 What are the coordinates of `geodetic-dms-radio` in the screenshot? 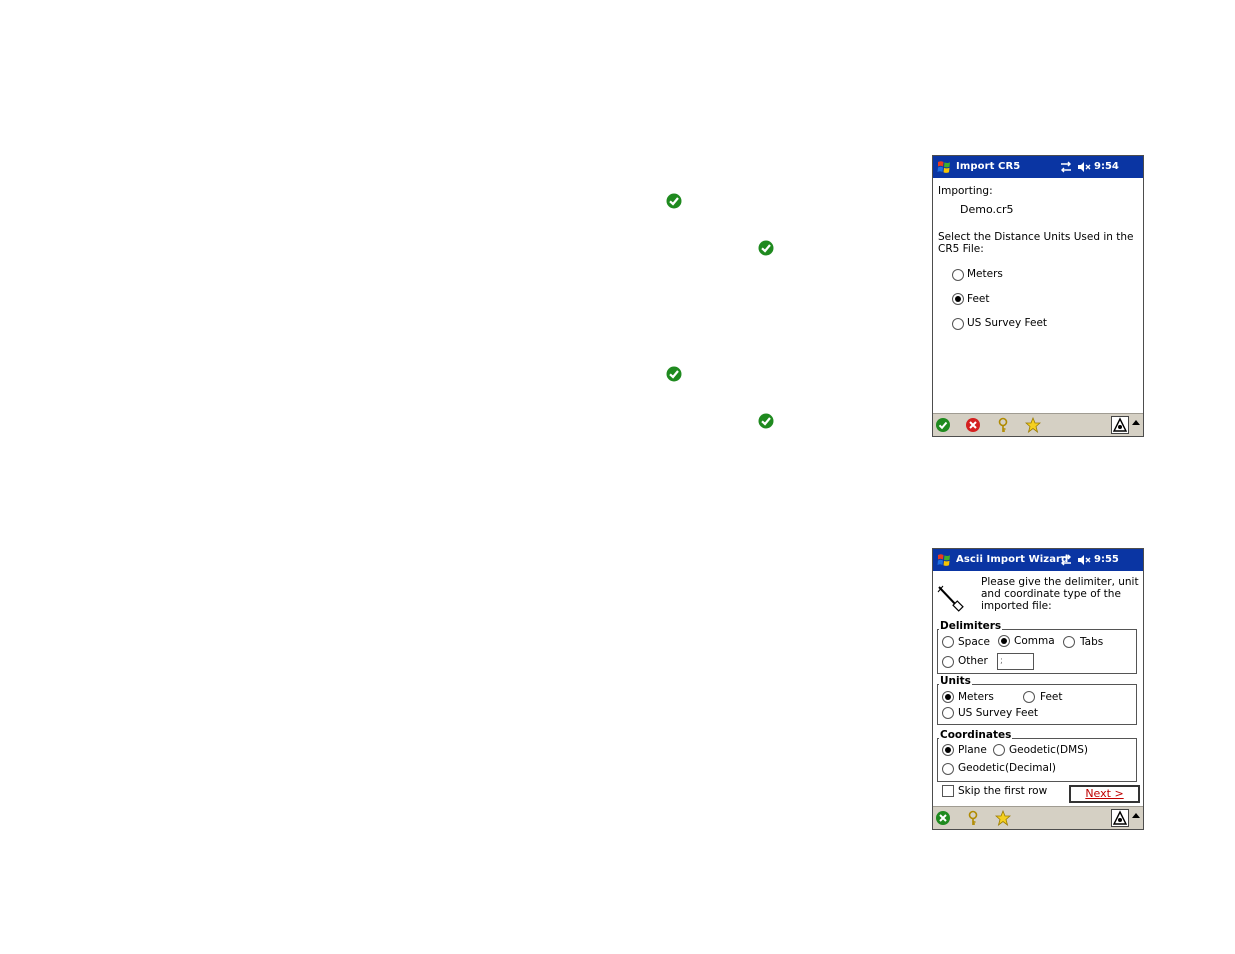 It's located at (999, 750).